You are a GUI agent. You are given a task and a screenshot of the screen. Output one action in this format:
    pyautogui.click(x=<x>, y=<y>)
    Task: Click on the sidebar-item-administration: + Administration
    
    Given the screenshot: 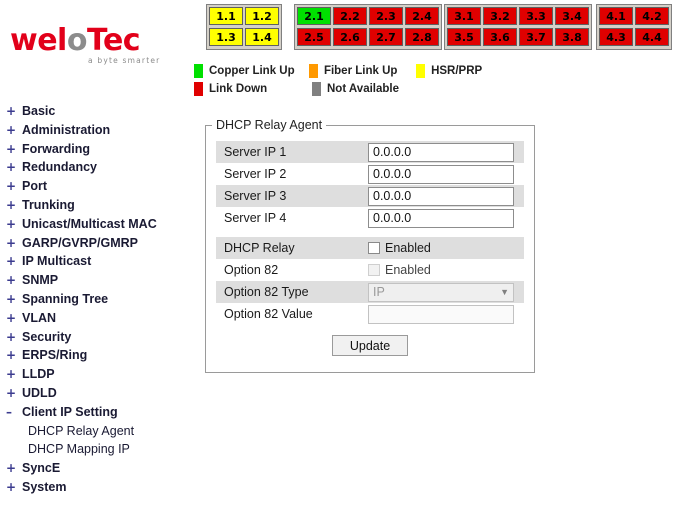 What is the action you would take?
    pyautogui.click(x=96, y=132)
    